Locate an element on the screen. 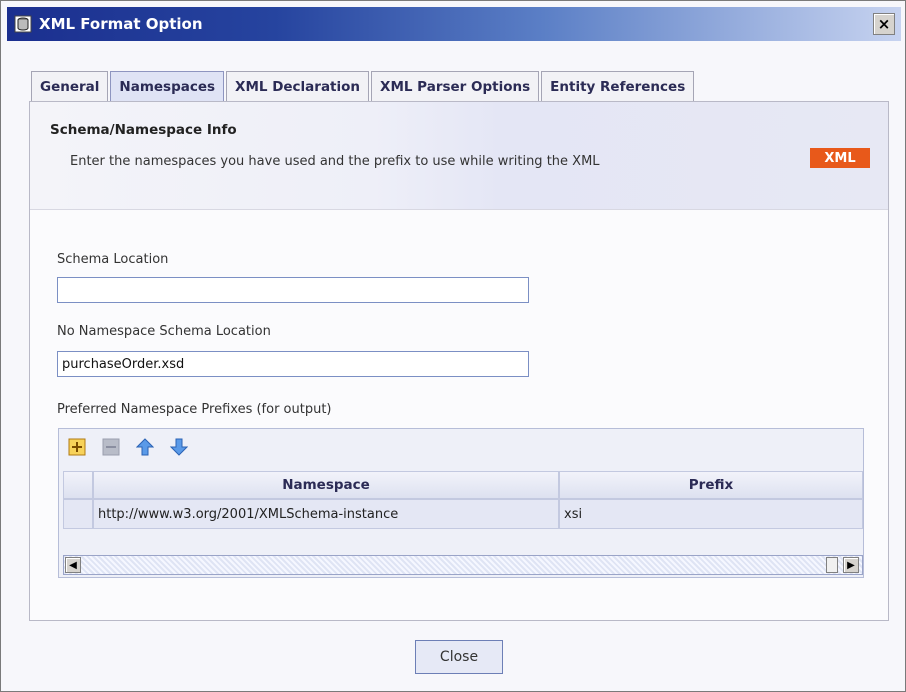  info-title: Schema/Namespace Info is located at coordinates (143, 130).